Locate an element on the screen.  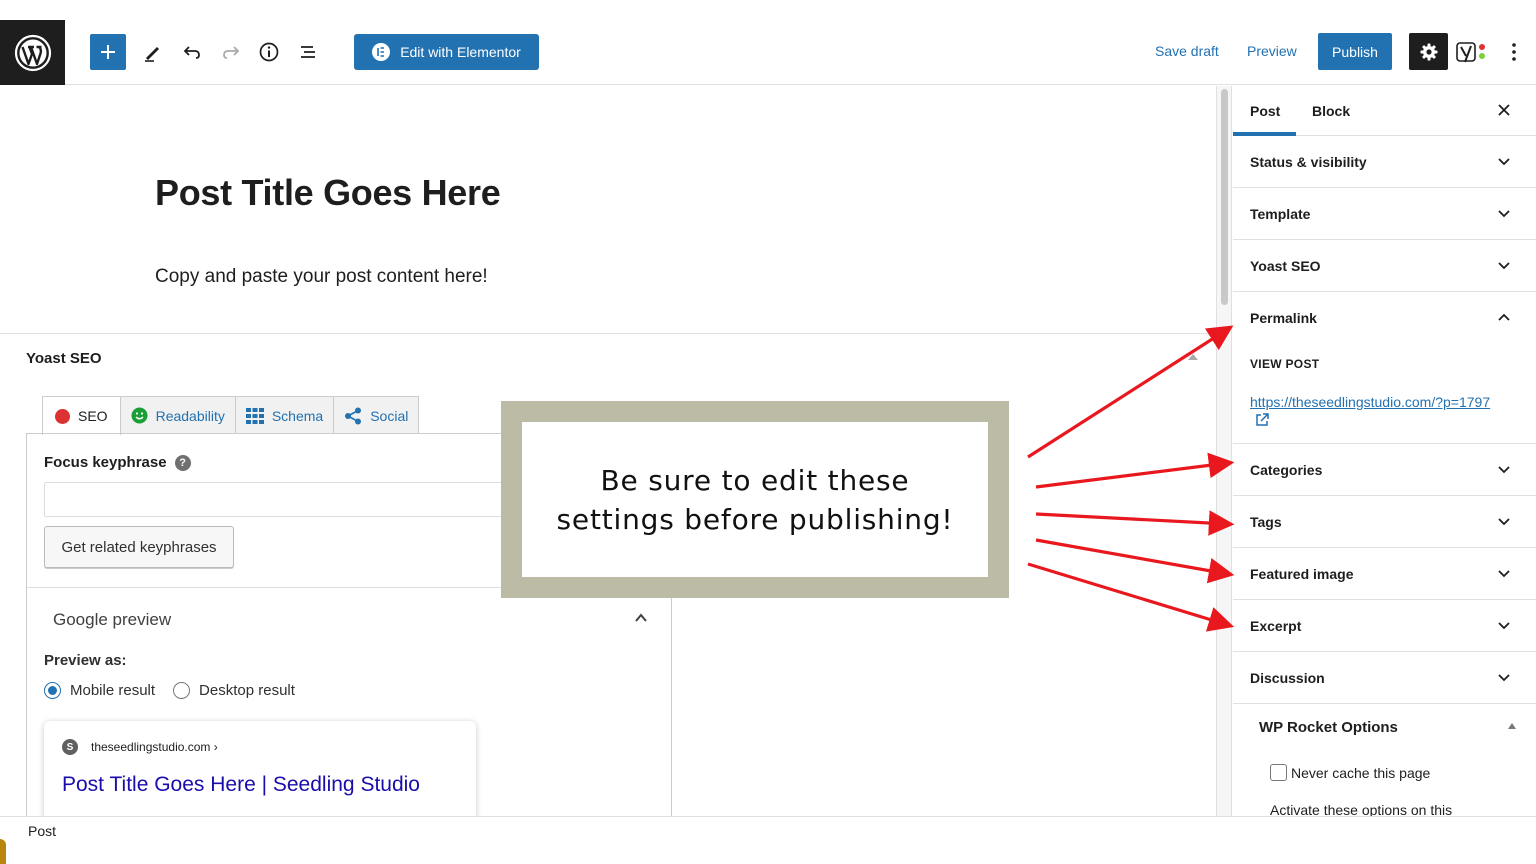
gear-icon is located at coordinates (1428, 51).